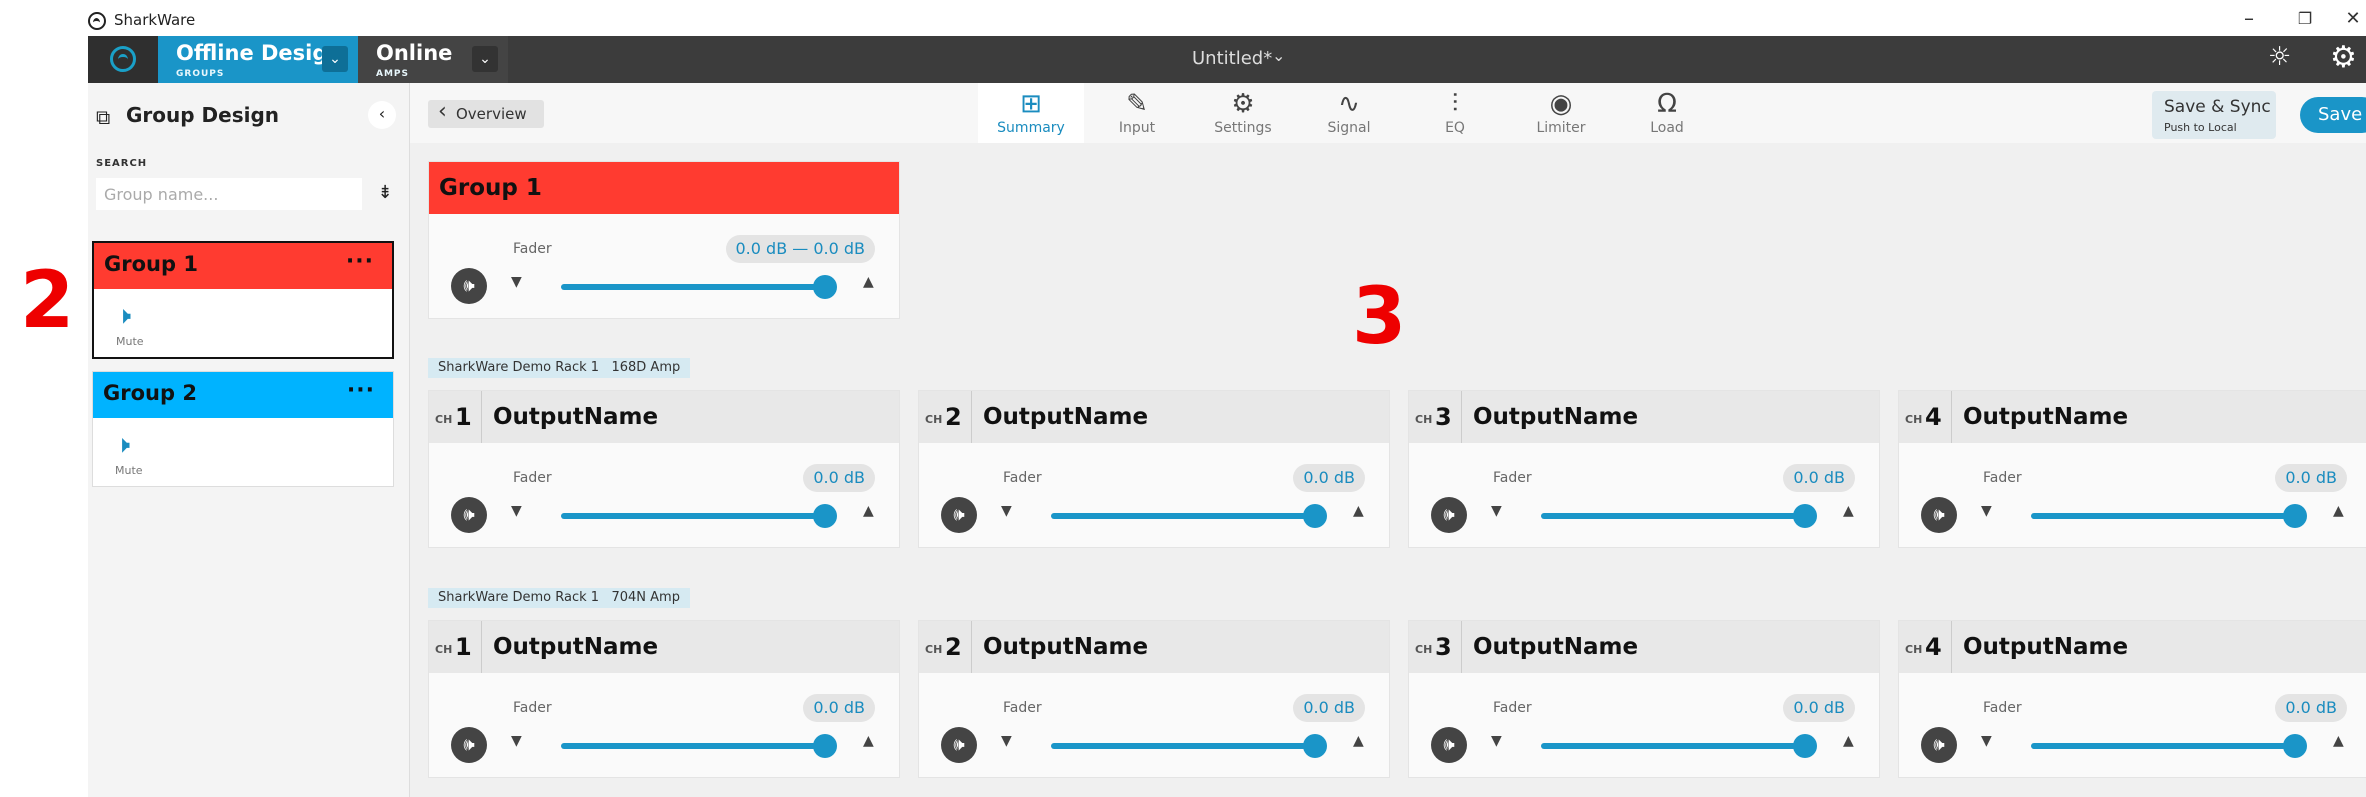 This screenshot has height=797, width=2366. I want to click on annotation-number: 2, so click(47, 301).